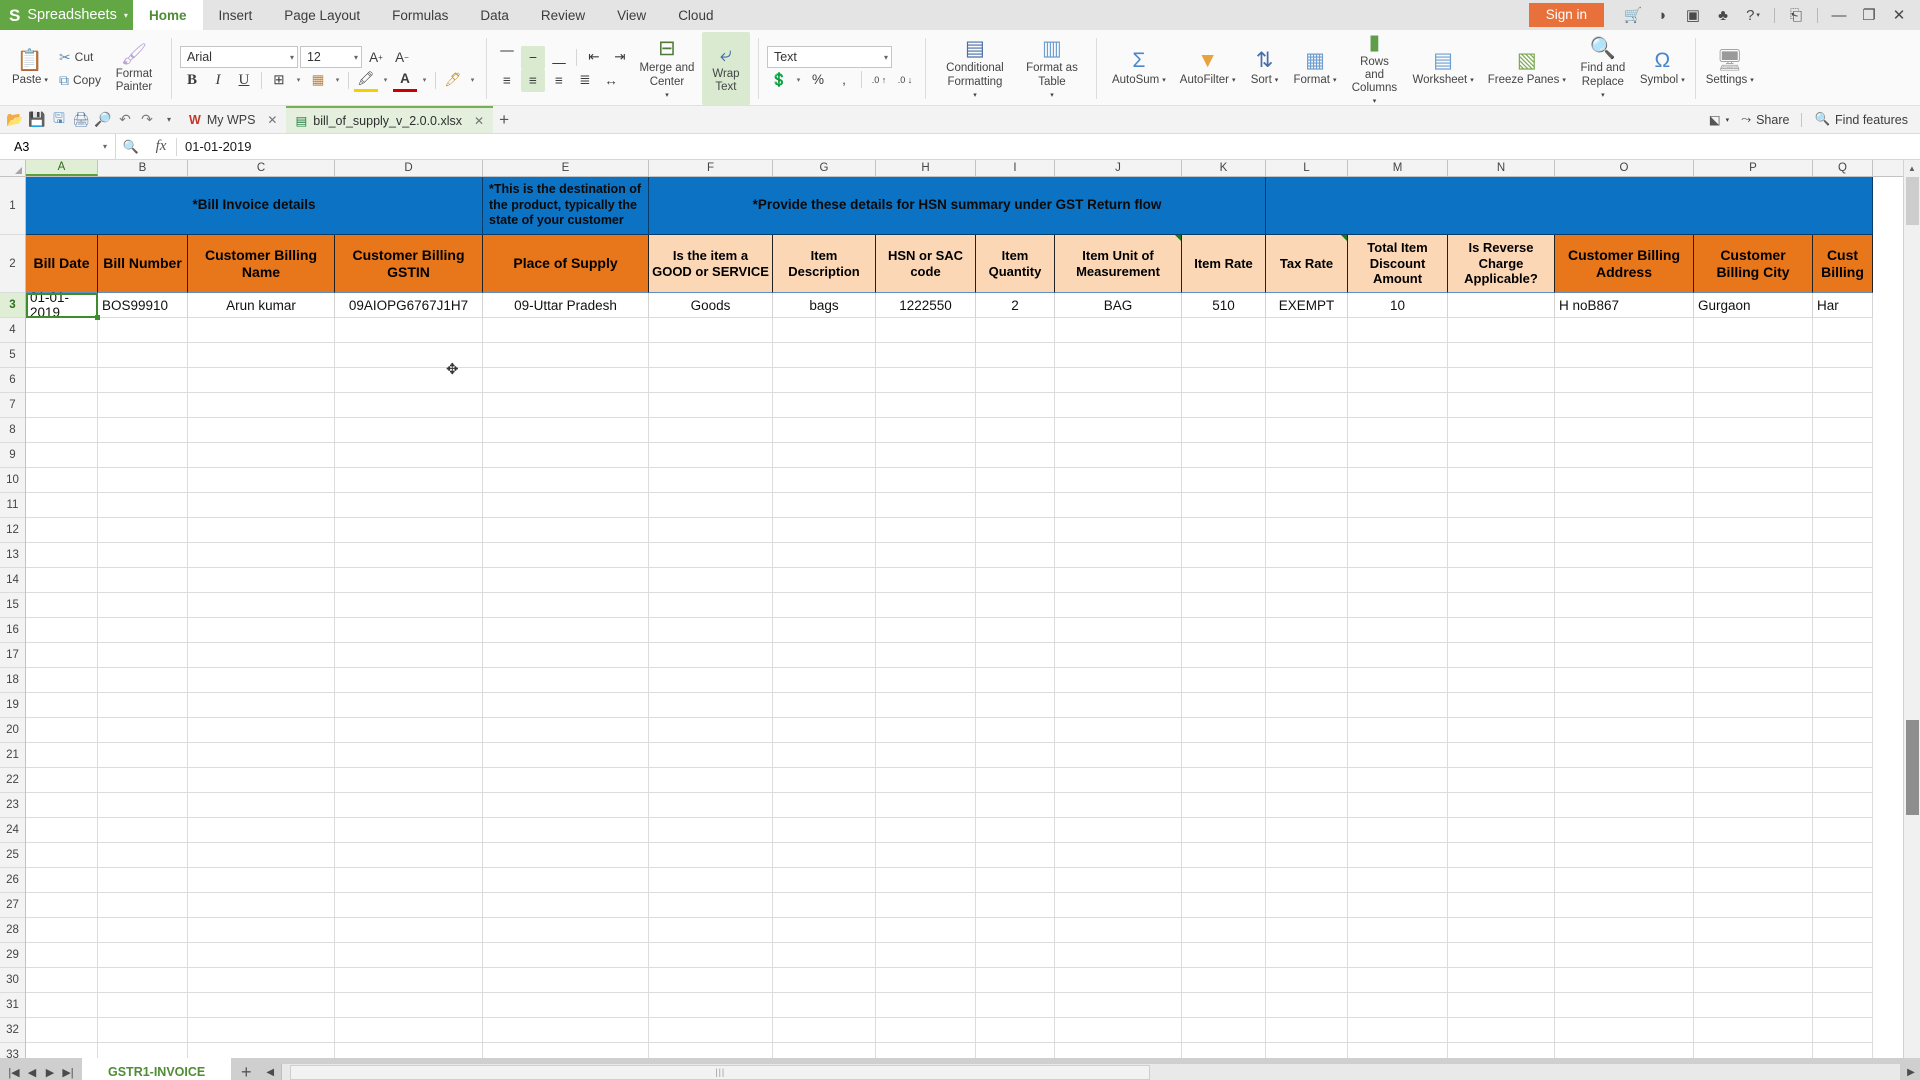 The image size is (1920, 1080). What do you see at coordinates (1224, 605) in the screenshot?
I see `cell-K15` at bounding box center [1224, 605].